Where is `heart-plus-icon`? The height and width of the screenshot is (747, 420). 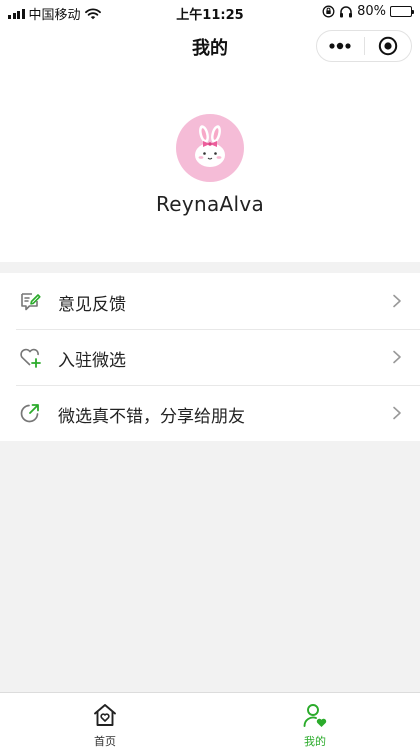
heart-plus-icon is located at coordinates (30, 358).